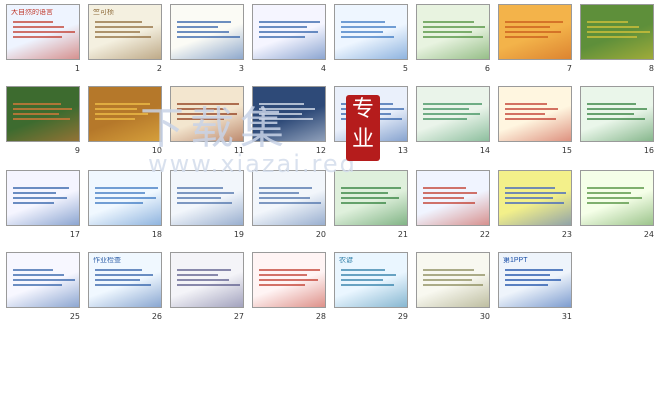  I want to click on slide-thumbnail: 4, so click(289, 41).